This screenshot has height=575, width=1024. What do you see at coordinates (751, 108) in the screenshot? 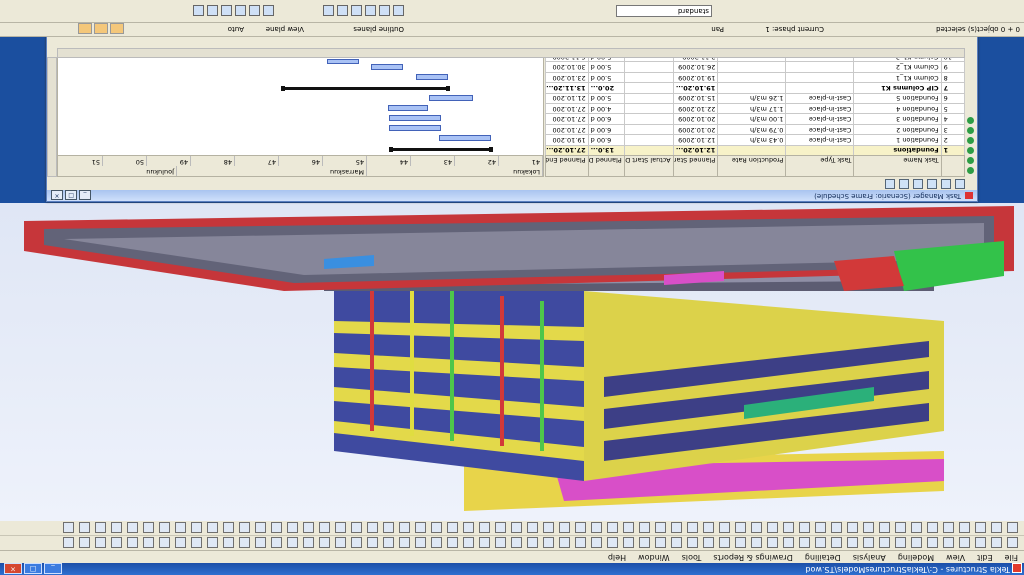
I see `rate-cell: 1.17 m3/h` at bounding box center [751, 108].